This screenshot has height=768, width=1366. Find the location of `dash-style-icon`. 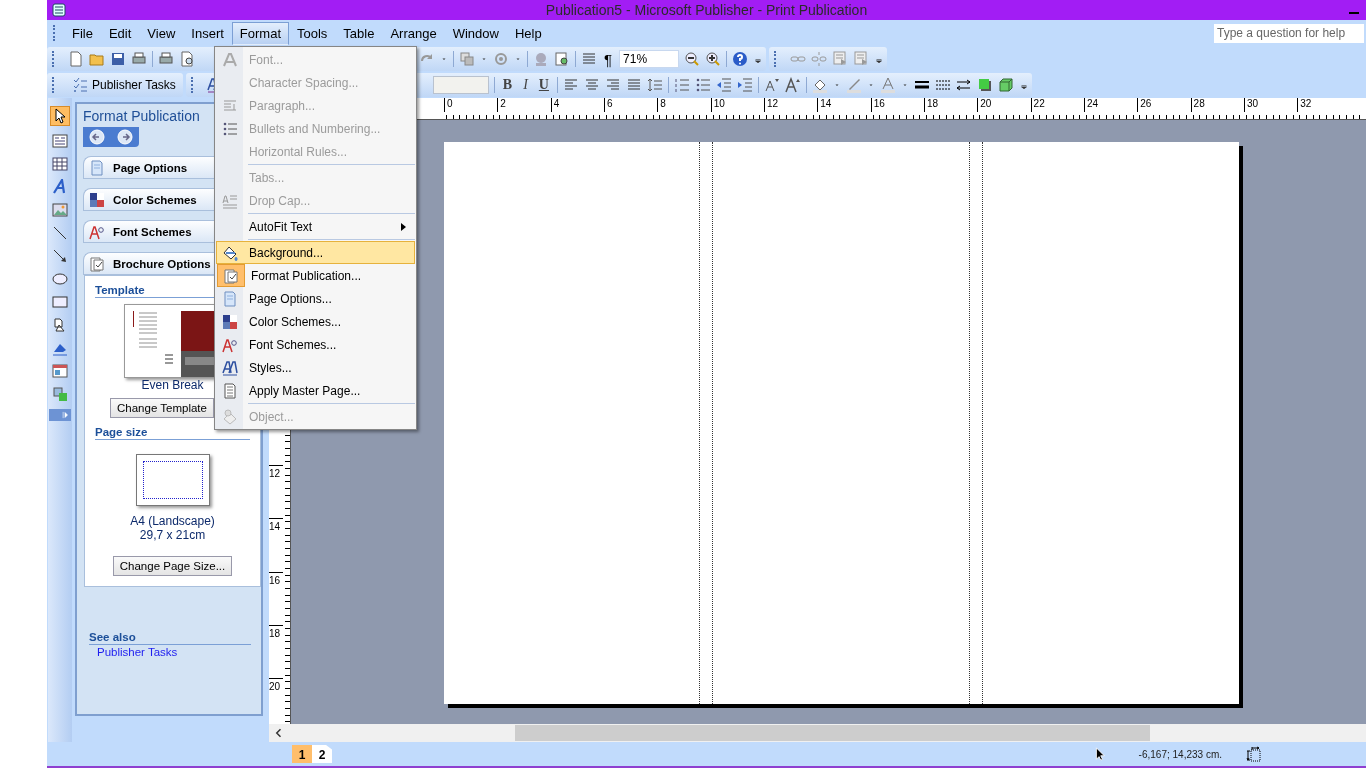

dash-style-icon is located at coordinates (942, 85).